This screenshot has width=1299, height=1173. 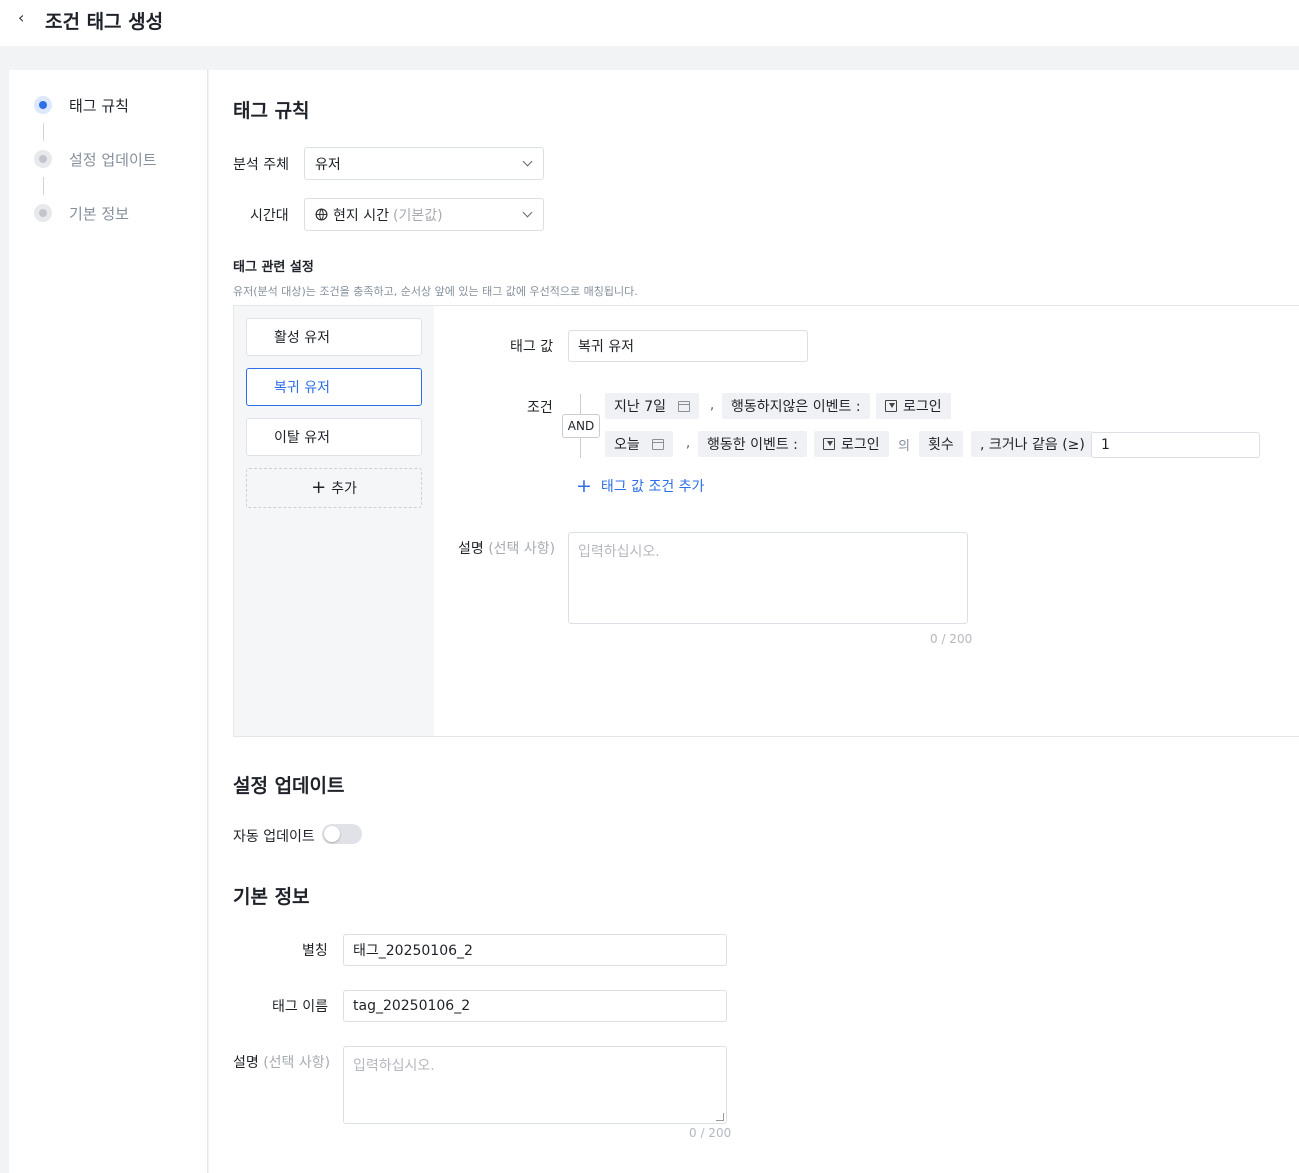 I want to click on section-title-tag-rule: 태그 규칙, so click(x=271, y=111).